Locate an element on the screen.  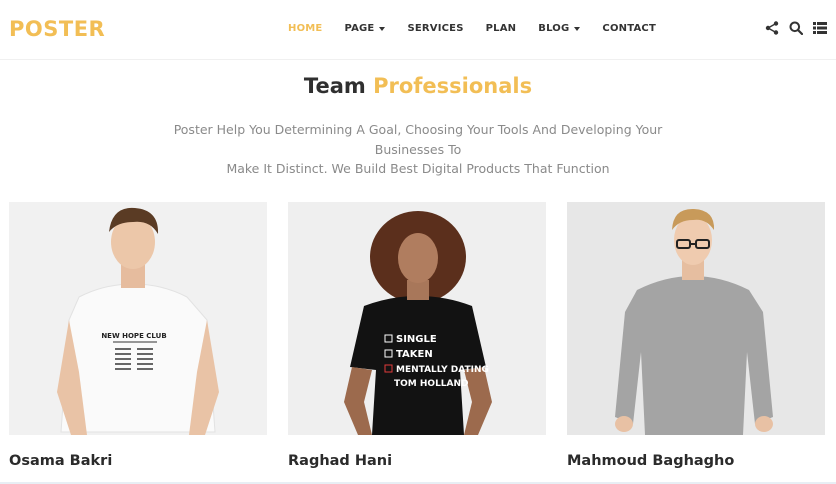
nav-label: BLOG is located at coordinates (554, 28).